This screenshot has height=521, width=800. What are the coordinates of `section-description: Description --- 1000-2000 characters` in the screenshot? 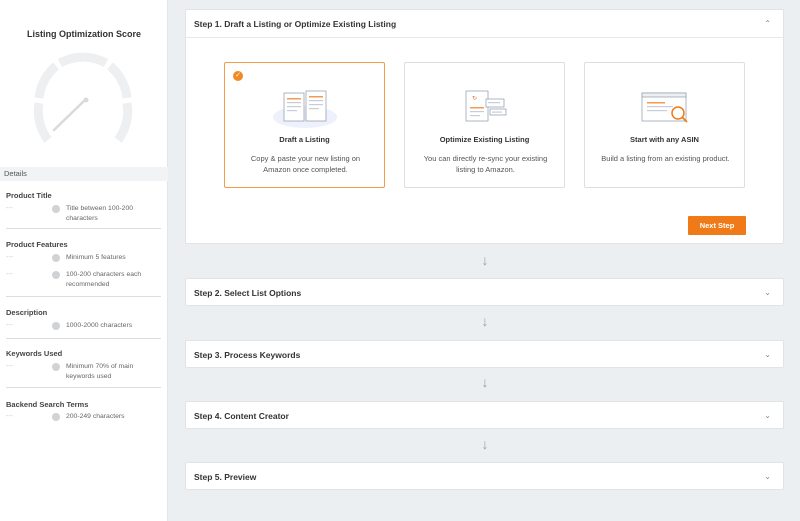 It's located at (83, 319).